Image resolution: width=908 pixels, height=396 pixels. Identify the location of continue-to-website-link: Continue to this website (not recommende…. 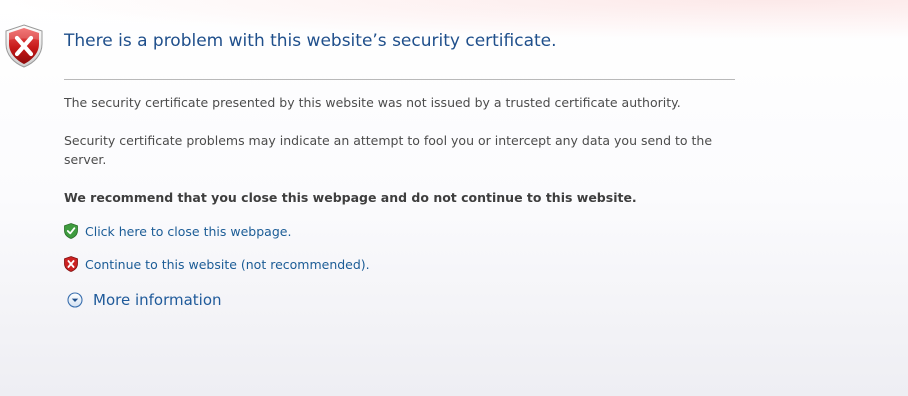
(217, 264).